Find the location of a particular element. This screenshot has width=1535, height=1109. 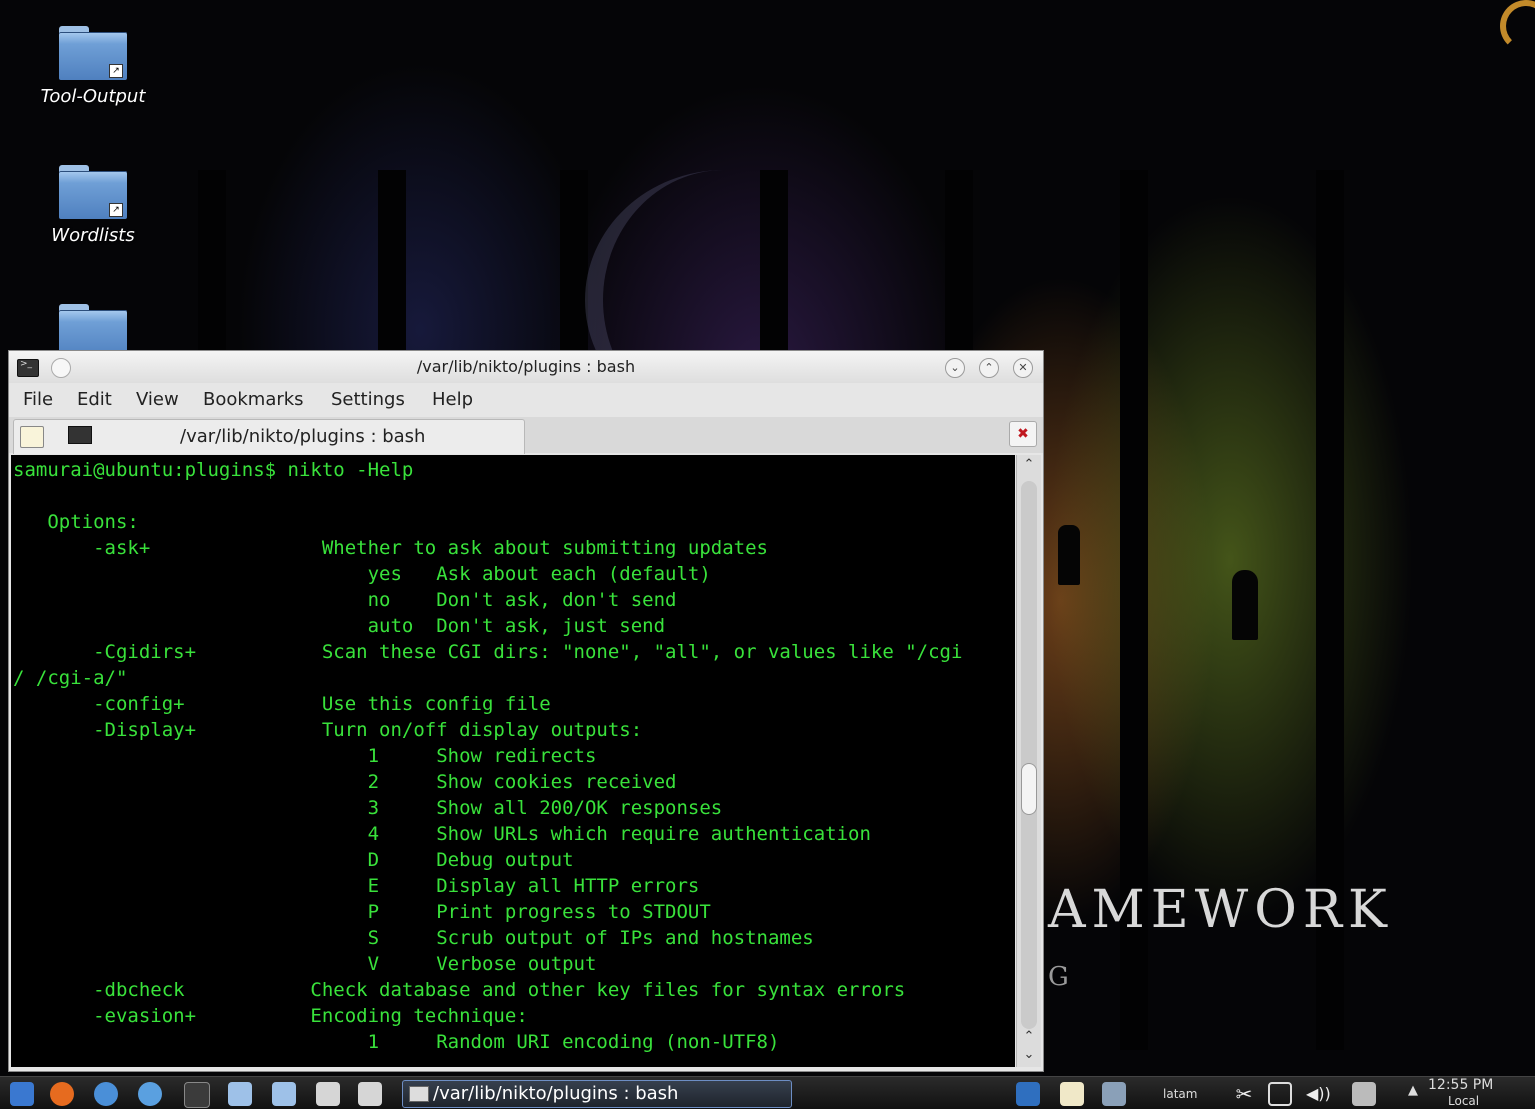

terminal-line: P Print progress to STDOUT is located at coordinates (362, 912).